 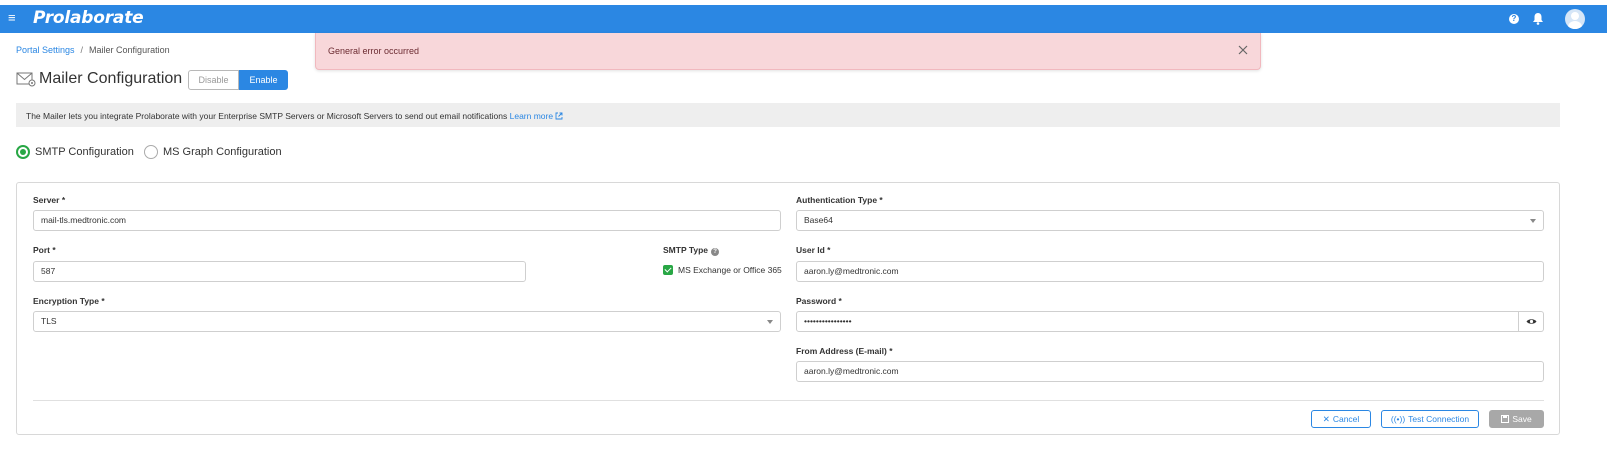 I want to click on authentication-type-value: Base64, so click(x=818, y=220).